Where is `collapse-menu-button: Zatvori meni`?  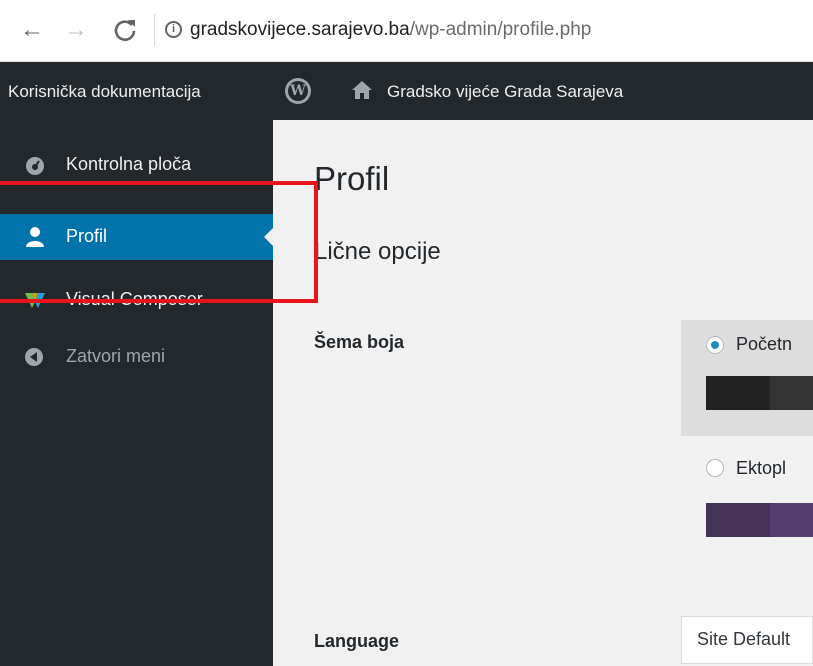
collapse-menu-button: Zatvori meni is located at coordinates (136, 357).